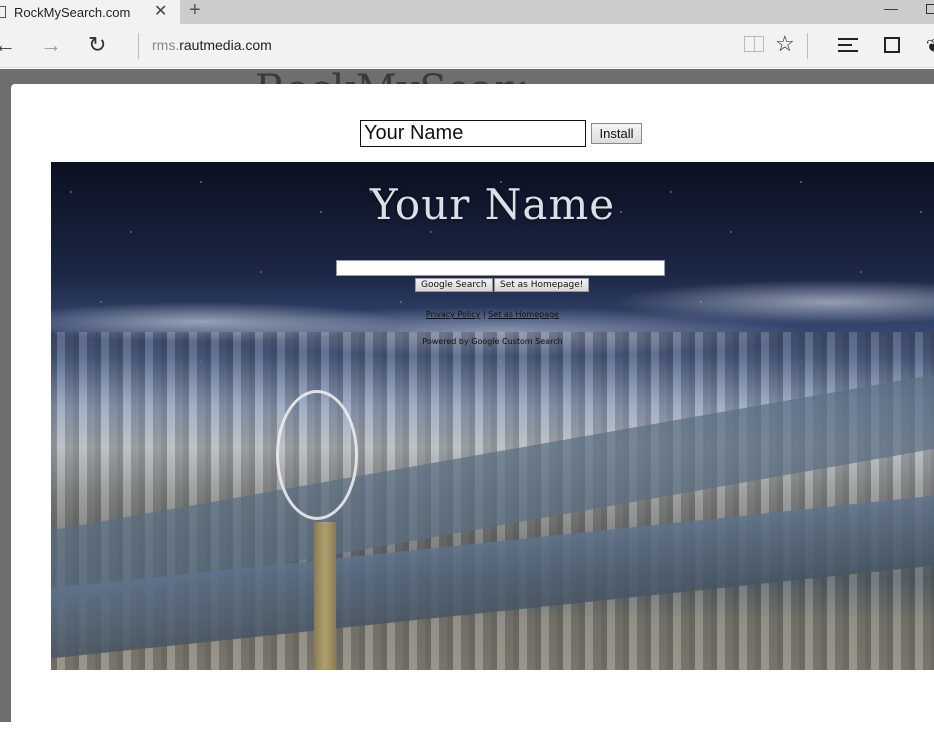 This screenshot has height=734, width=934. What do you see at coordinates (390, 77) in the screenshot?
I see `background-page-heading: RockMySearch` at bounding box center [390, 77].